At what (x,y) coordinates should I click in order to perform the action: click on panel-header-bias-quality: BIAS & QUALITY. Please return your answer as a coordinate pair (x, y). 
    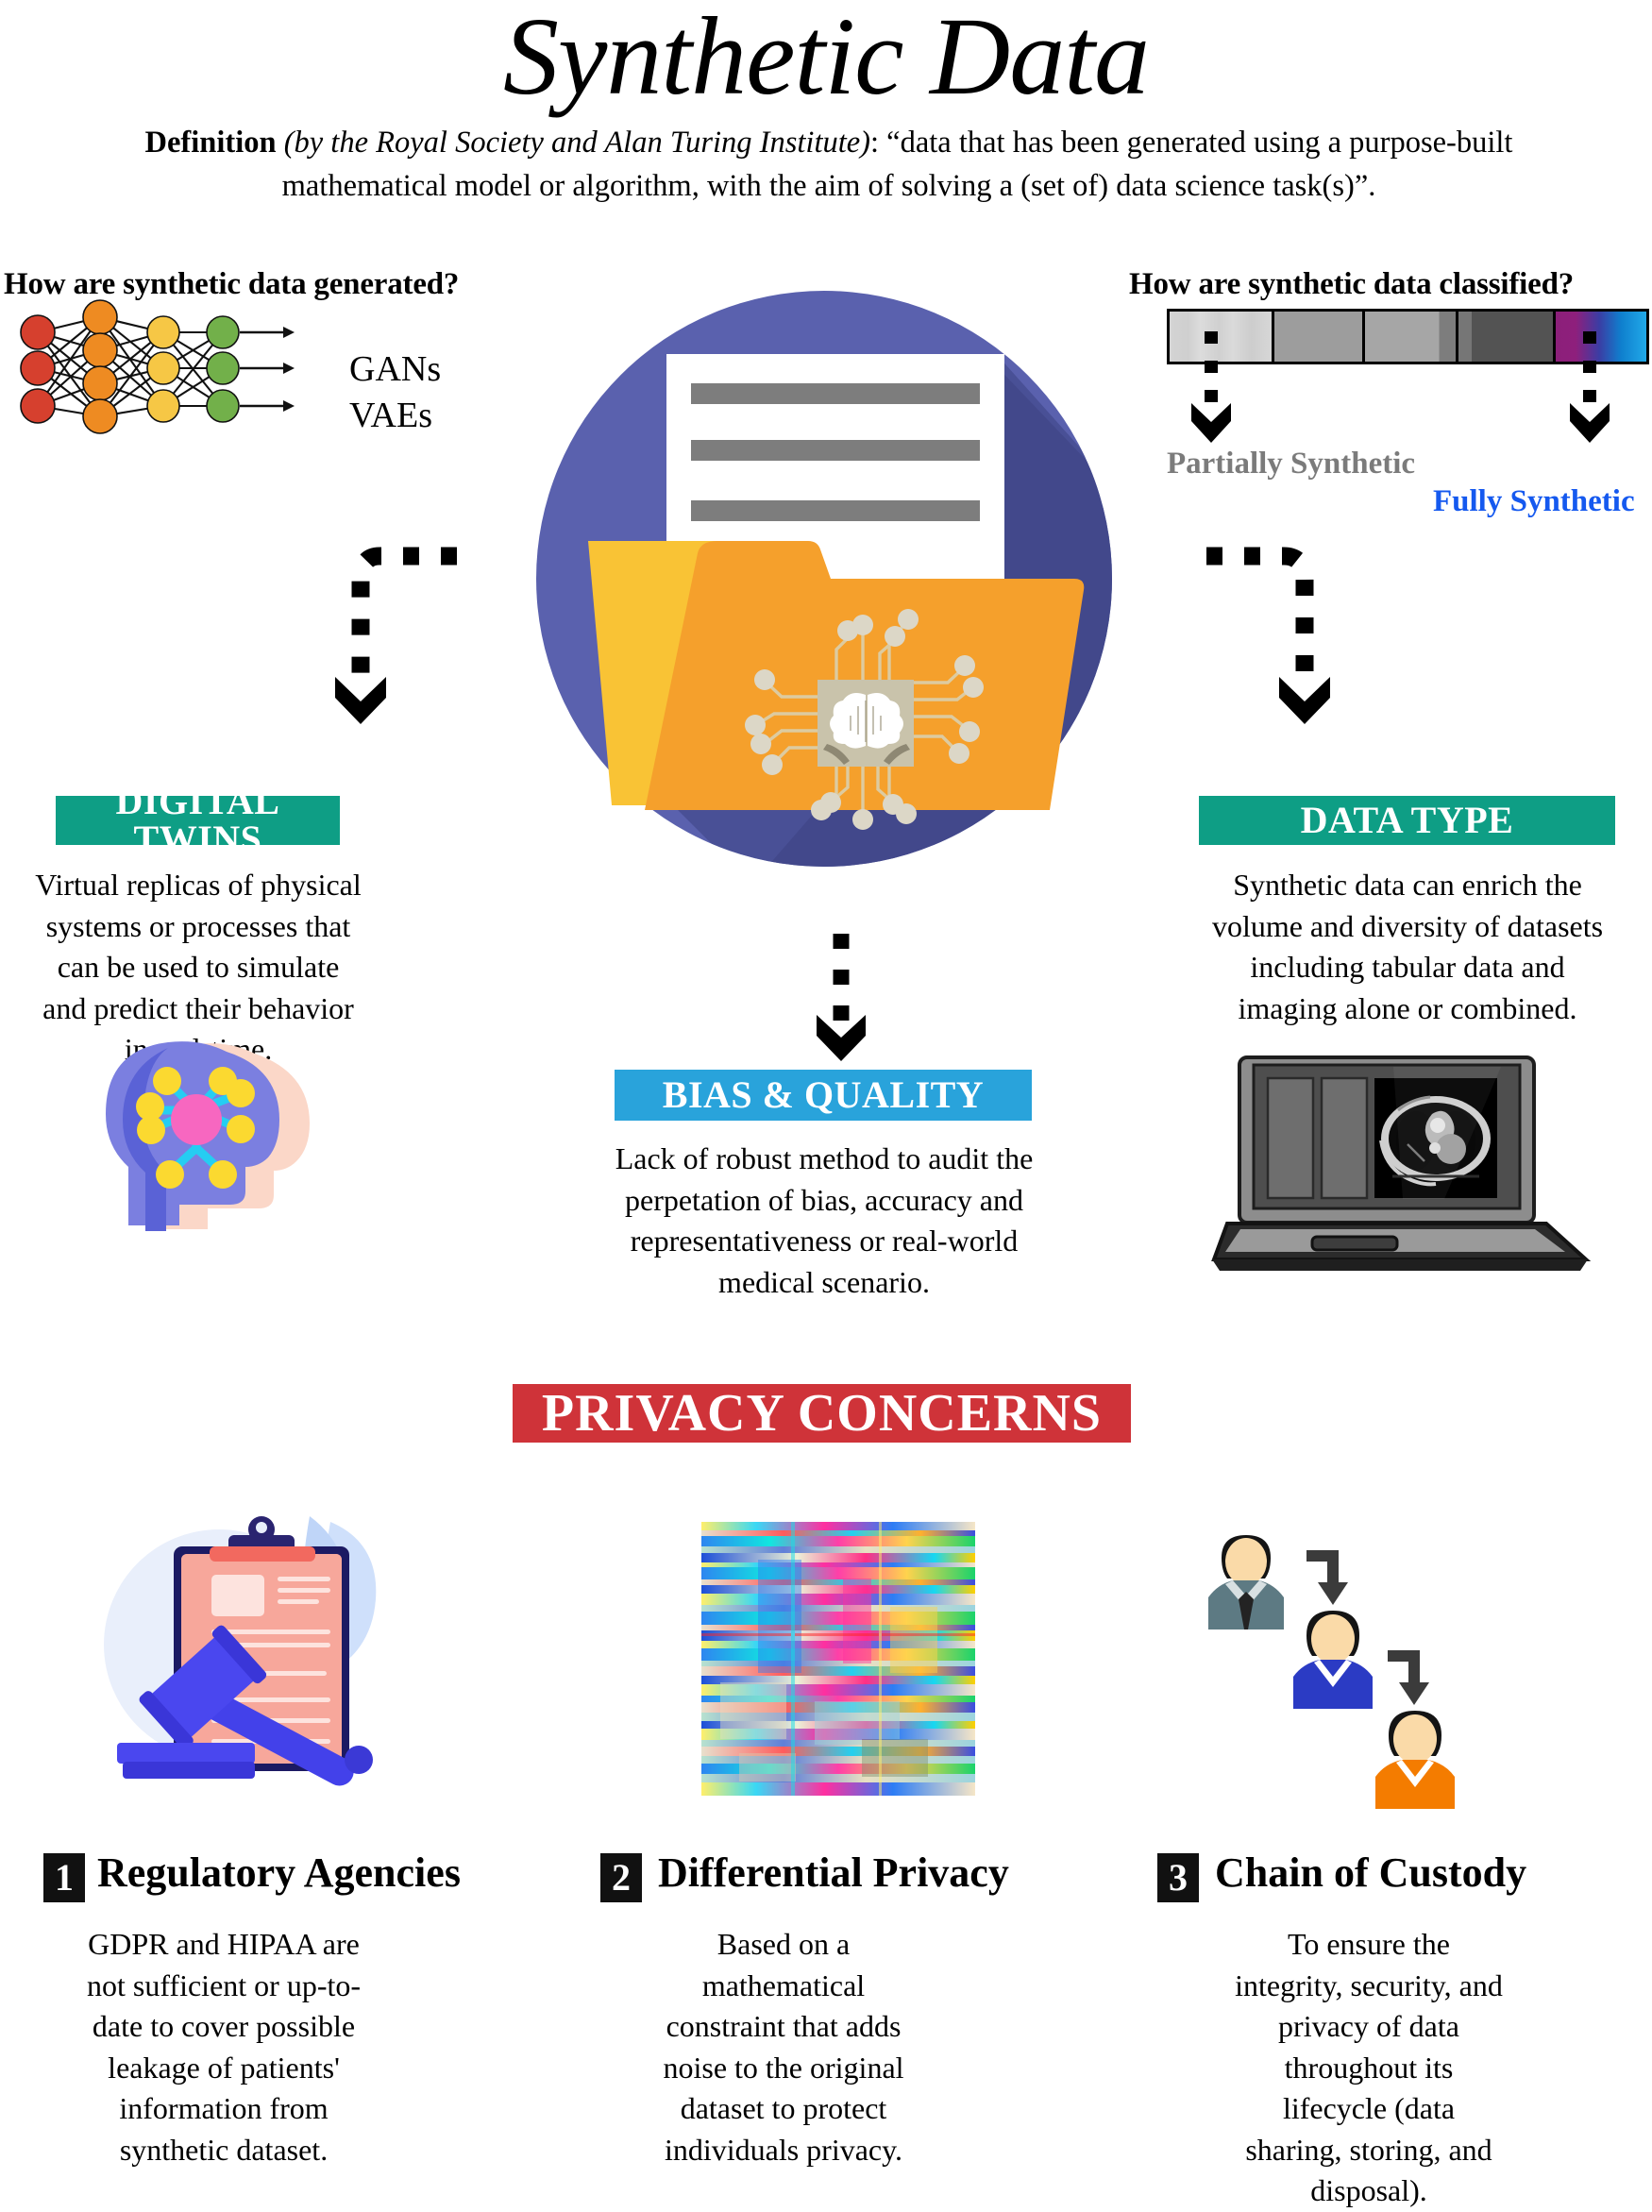
    Looking at the image, I should click on (823, 1095).